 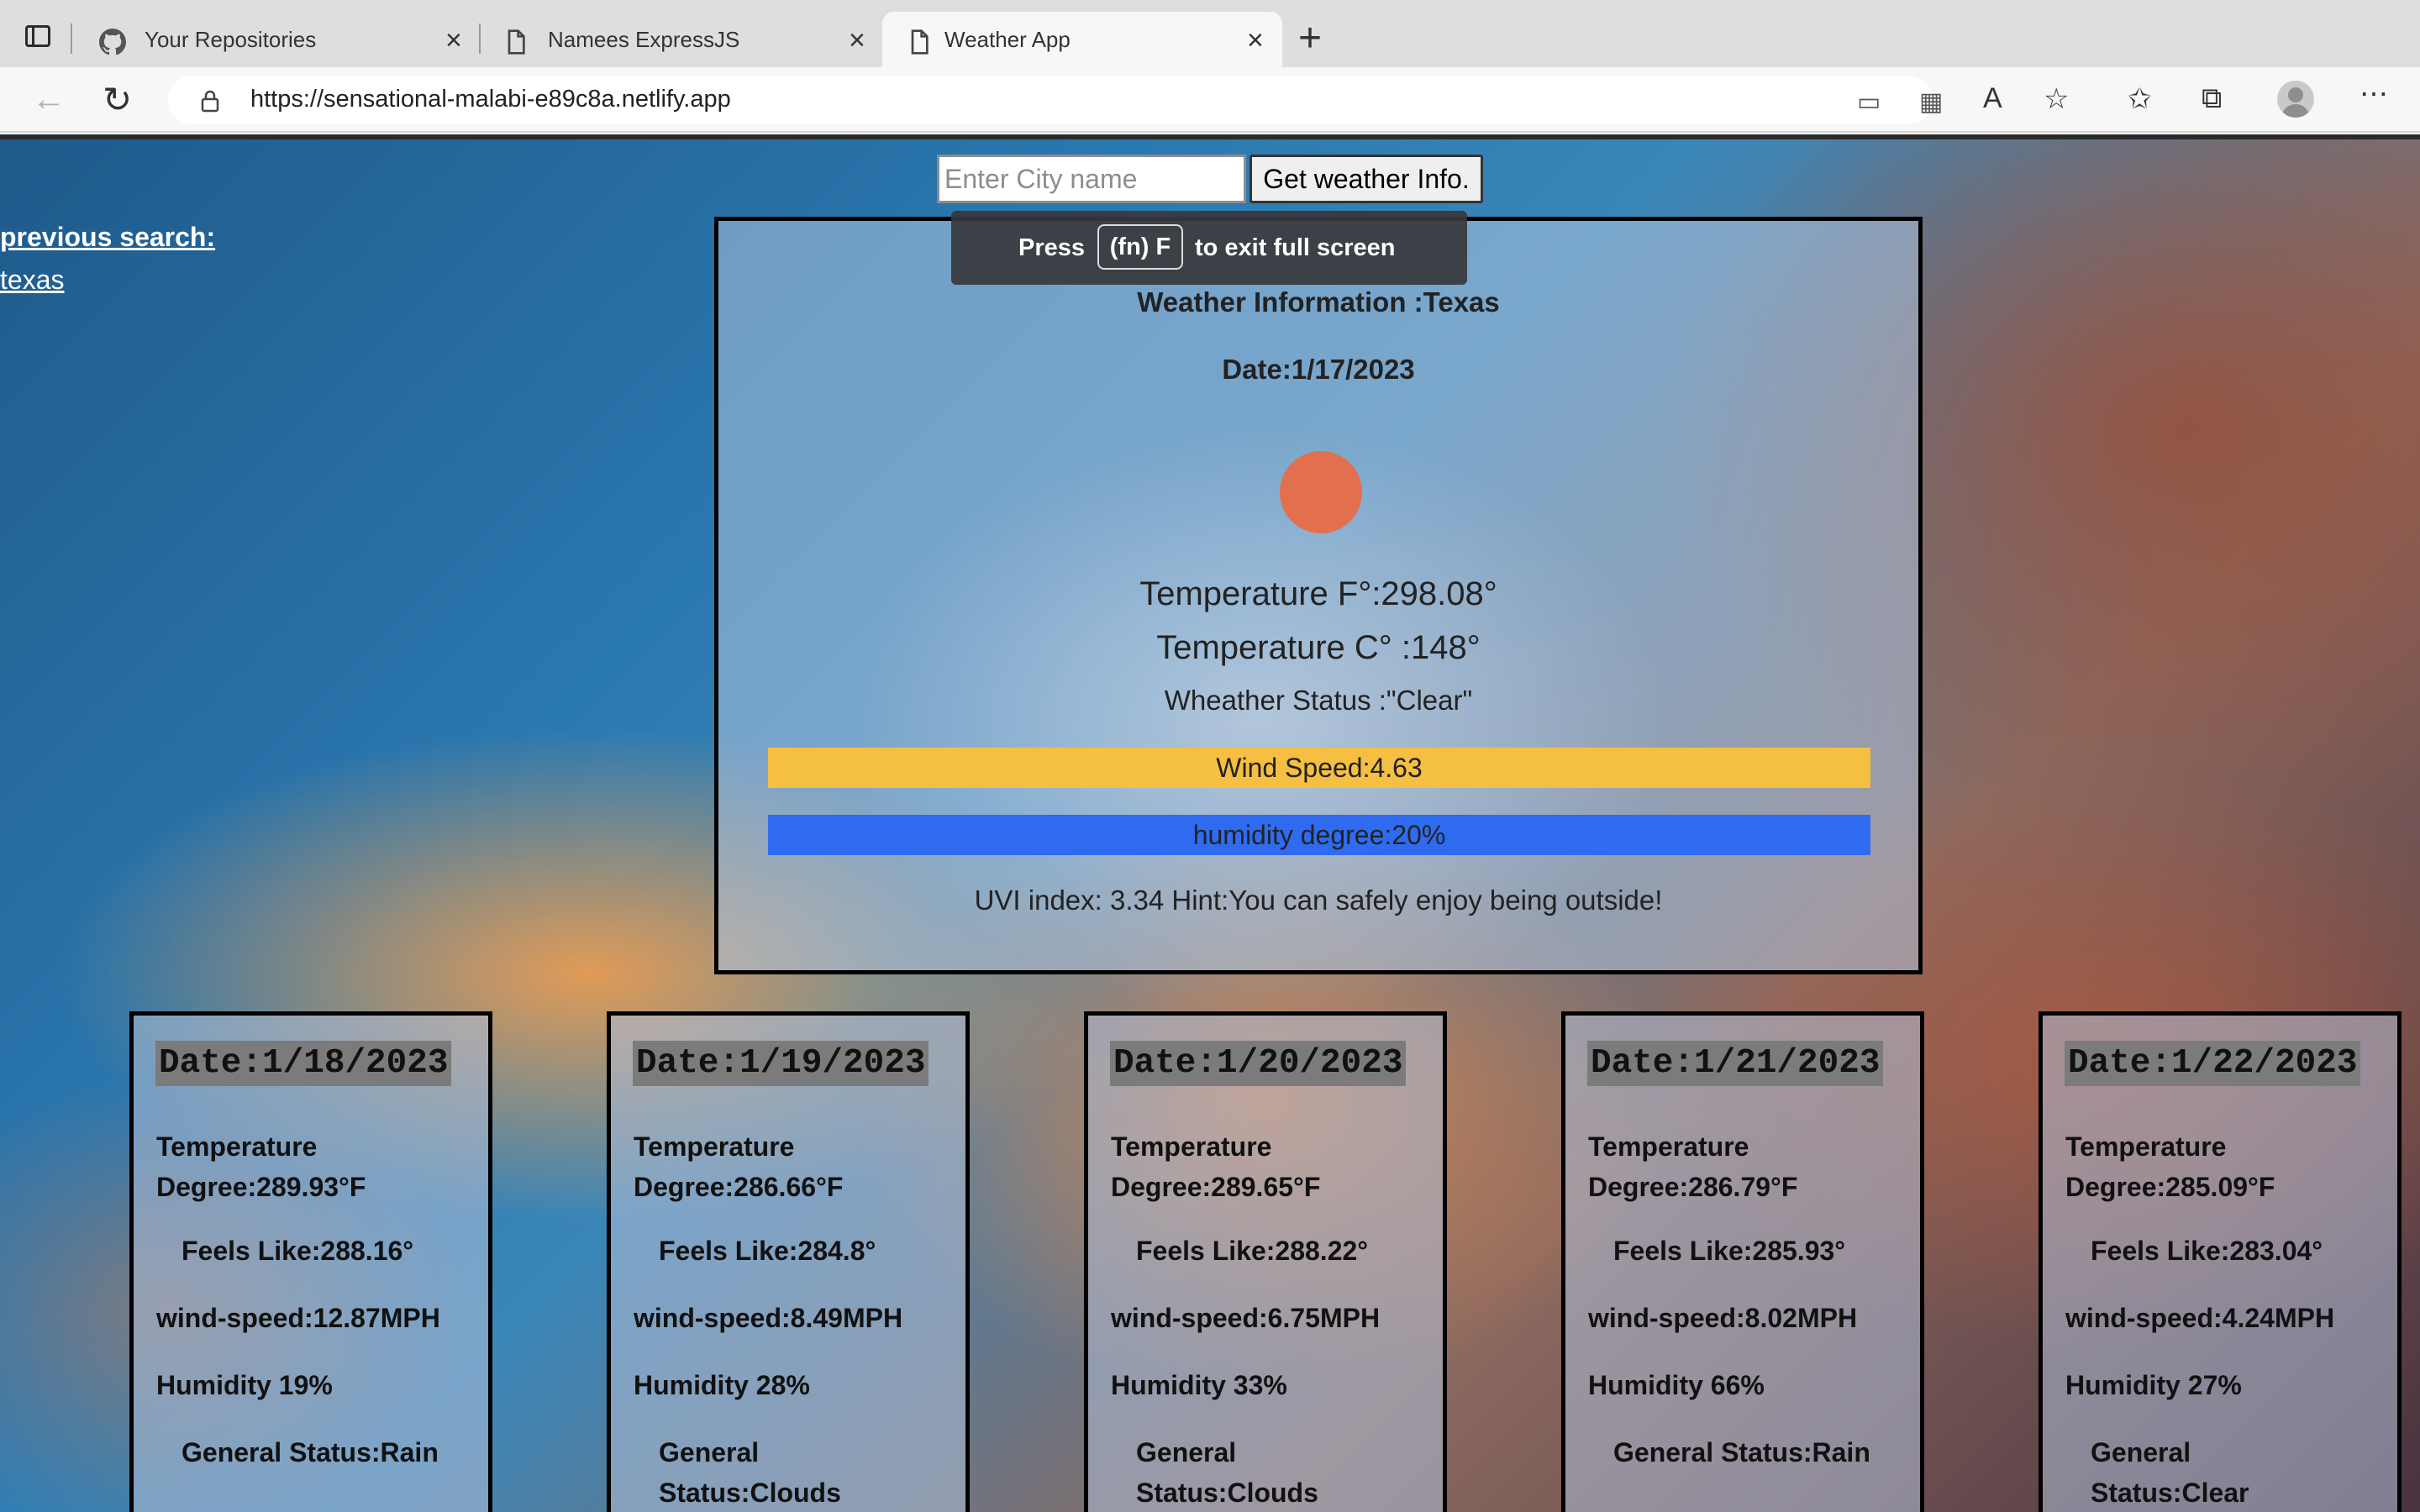 What do you see at coordinates (298, 1251) in the screenshot?
I see `forecast-feels-like: Feels Like:288.16°` at bounding box center [298, 1251].